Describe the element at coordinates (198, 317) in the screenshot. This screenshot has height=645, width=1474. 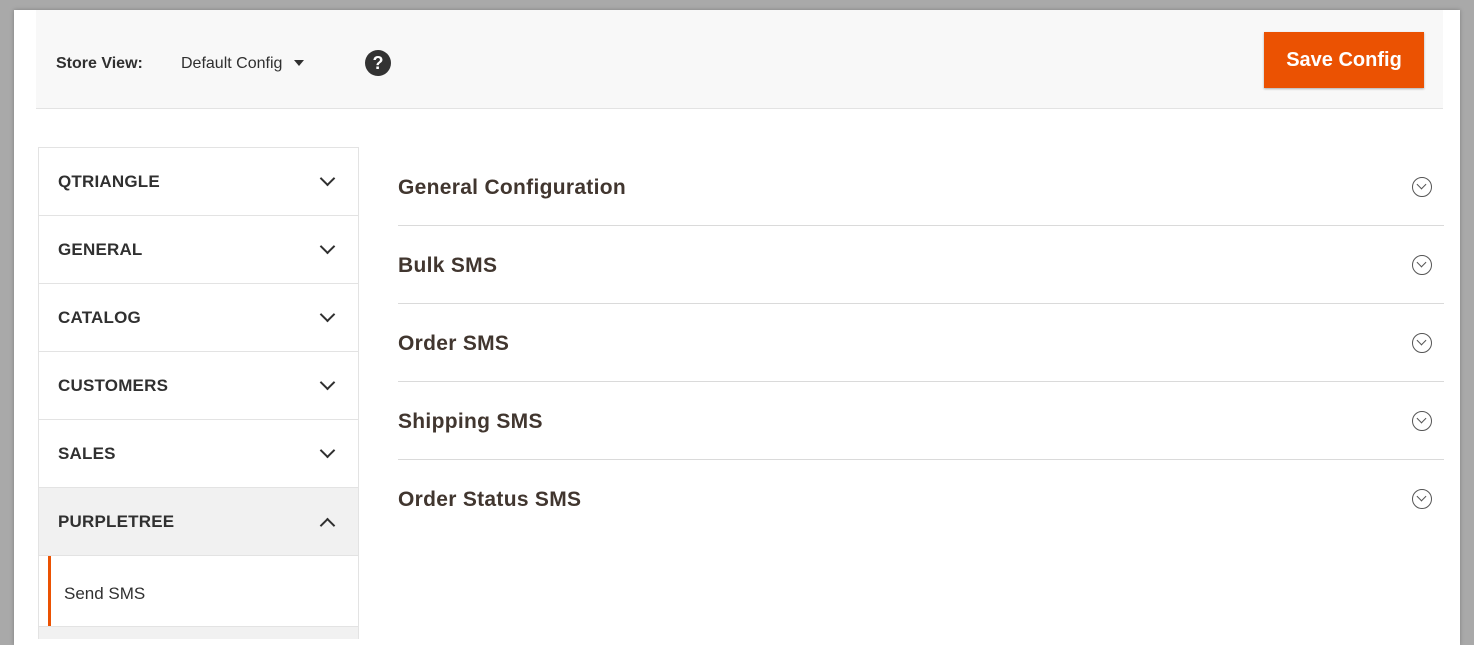
I see `sidebar-tab-catalog: CATALOG` at that location.